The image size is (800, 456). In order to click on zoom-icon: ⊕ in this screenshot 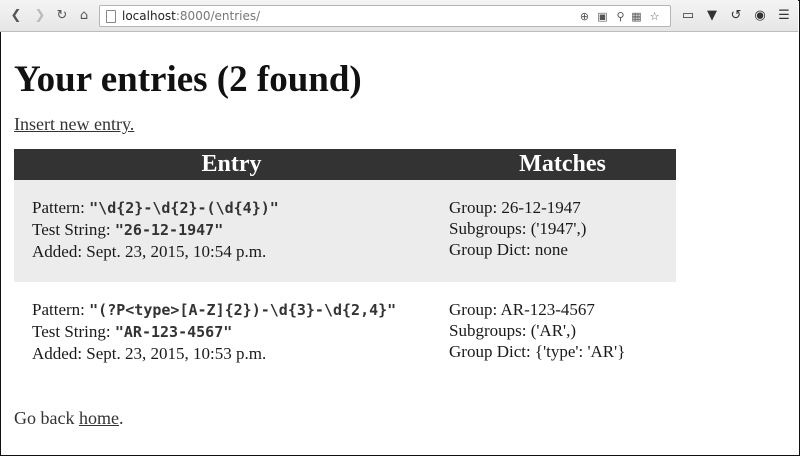, I will do `click(584, 16)`.